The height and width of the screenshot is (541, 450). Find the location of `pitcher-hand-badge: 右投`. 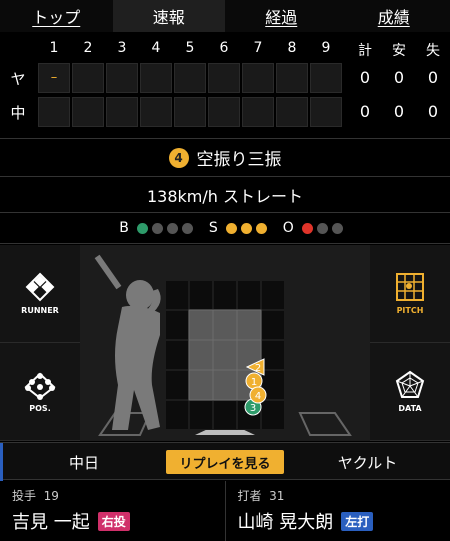

pitcher-hand-badge: 右投 is located at coordinates (113, 521).